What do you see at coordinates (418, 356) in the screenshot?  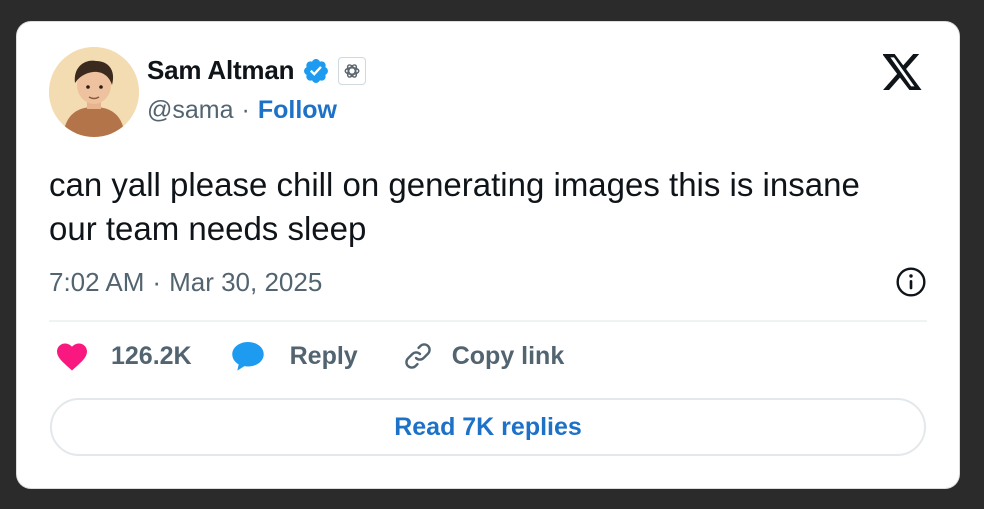 I see `link-icon` at bounding box center [418, 356].